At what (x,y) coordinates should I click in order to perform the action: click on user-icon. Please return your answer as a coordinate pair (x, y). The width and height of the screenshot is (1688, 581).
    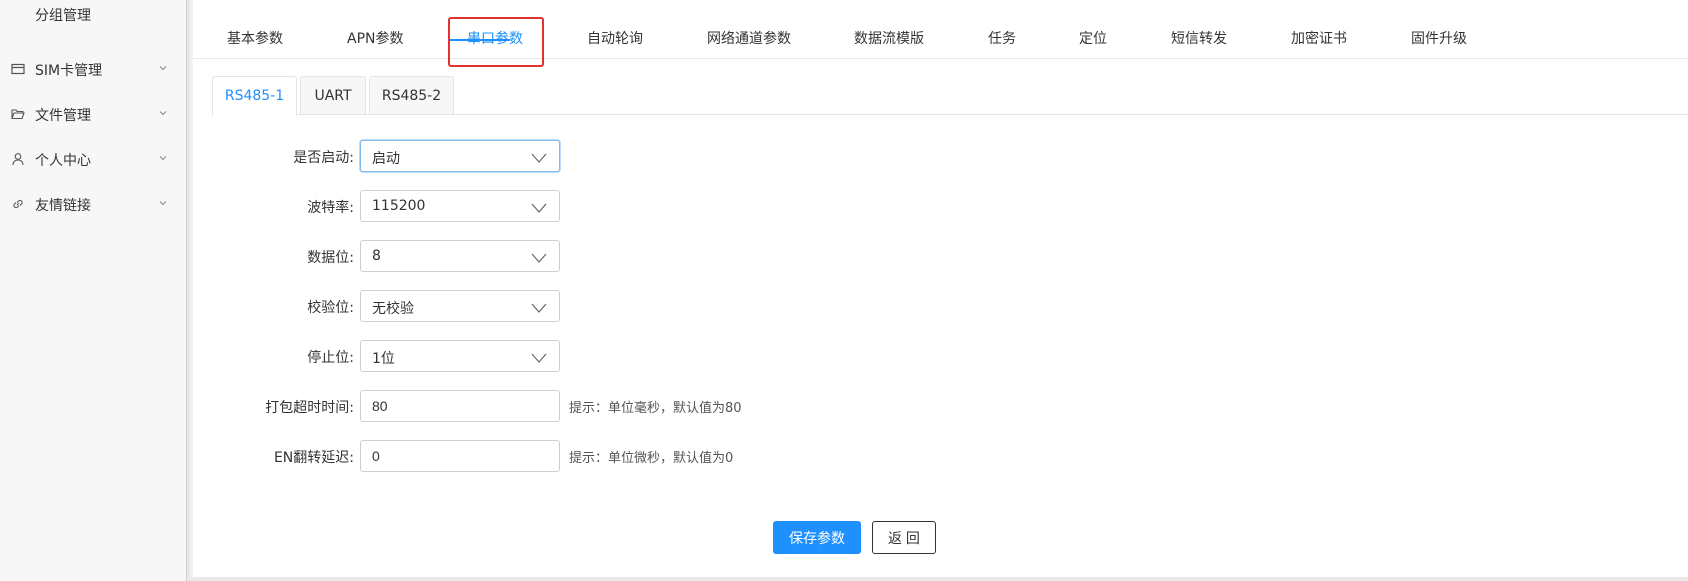
    Looking at the image, I should click on (18, 159).